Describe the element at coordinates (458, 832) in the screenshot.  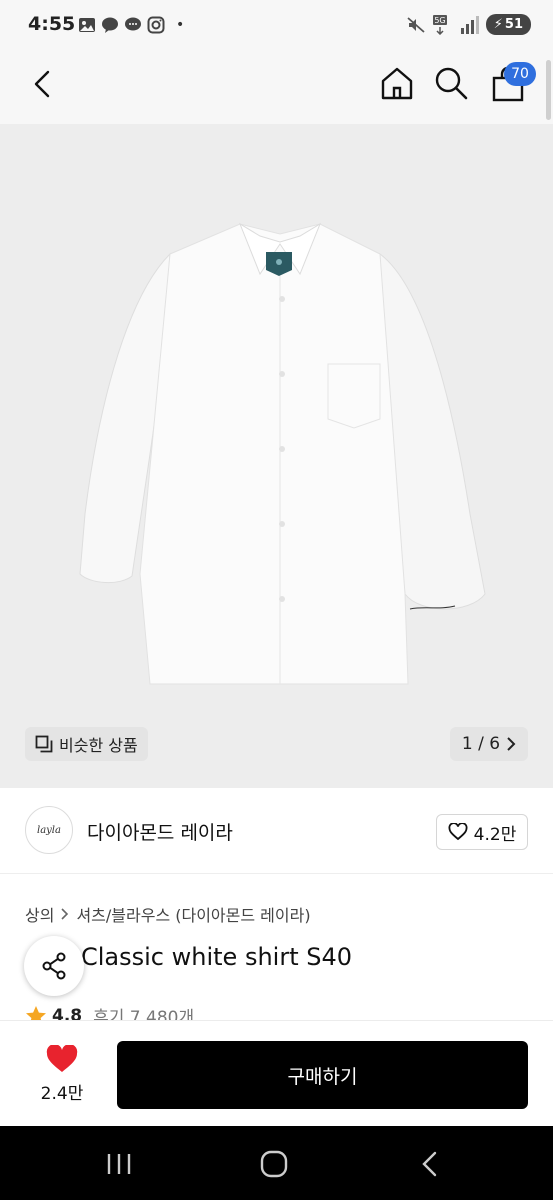
I see `heart-outline-icon` at that location.